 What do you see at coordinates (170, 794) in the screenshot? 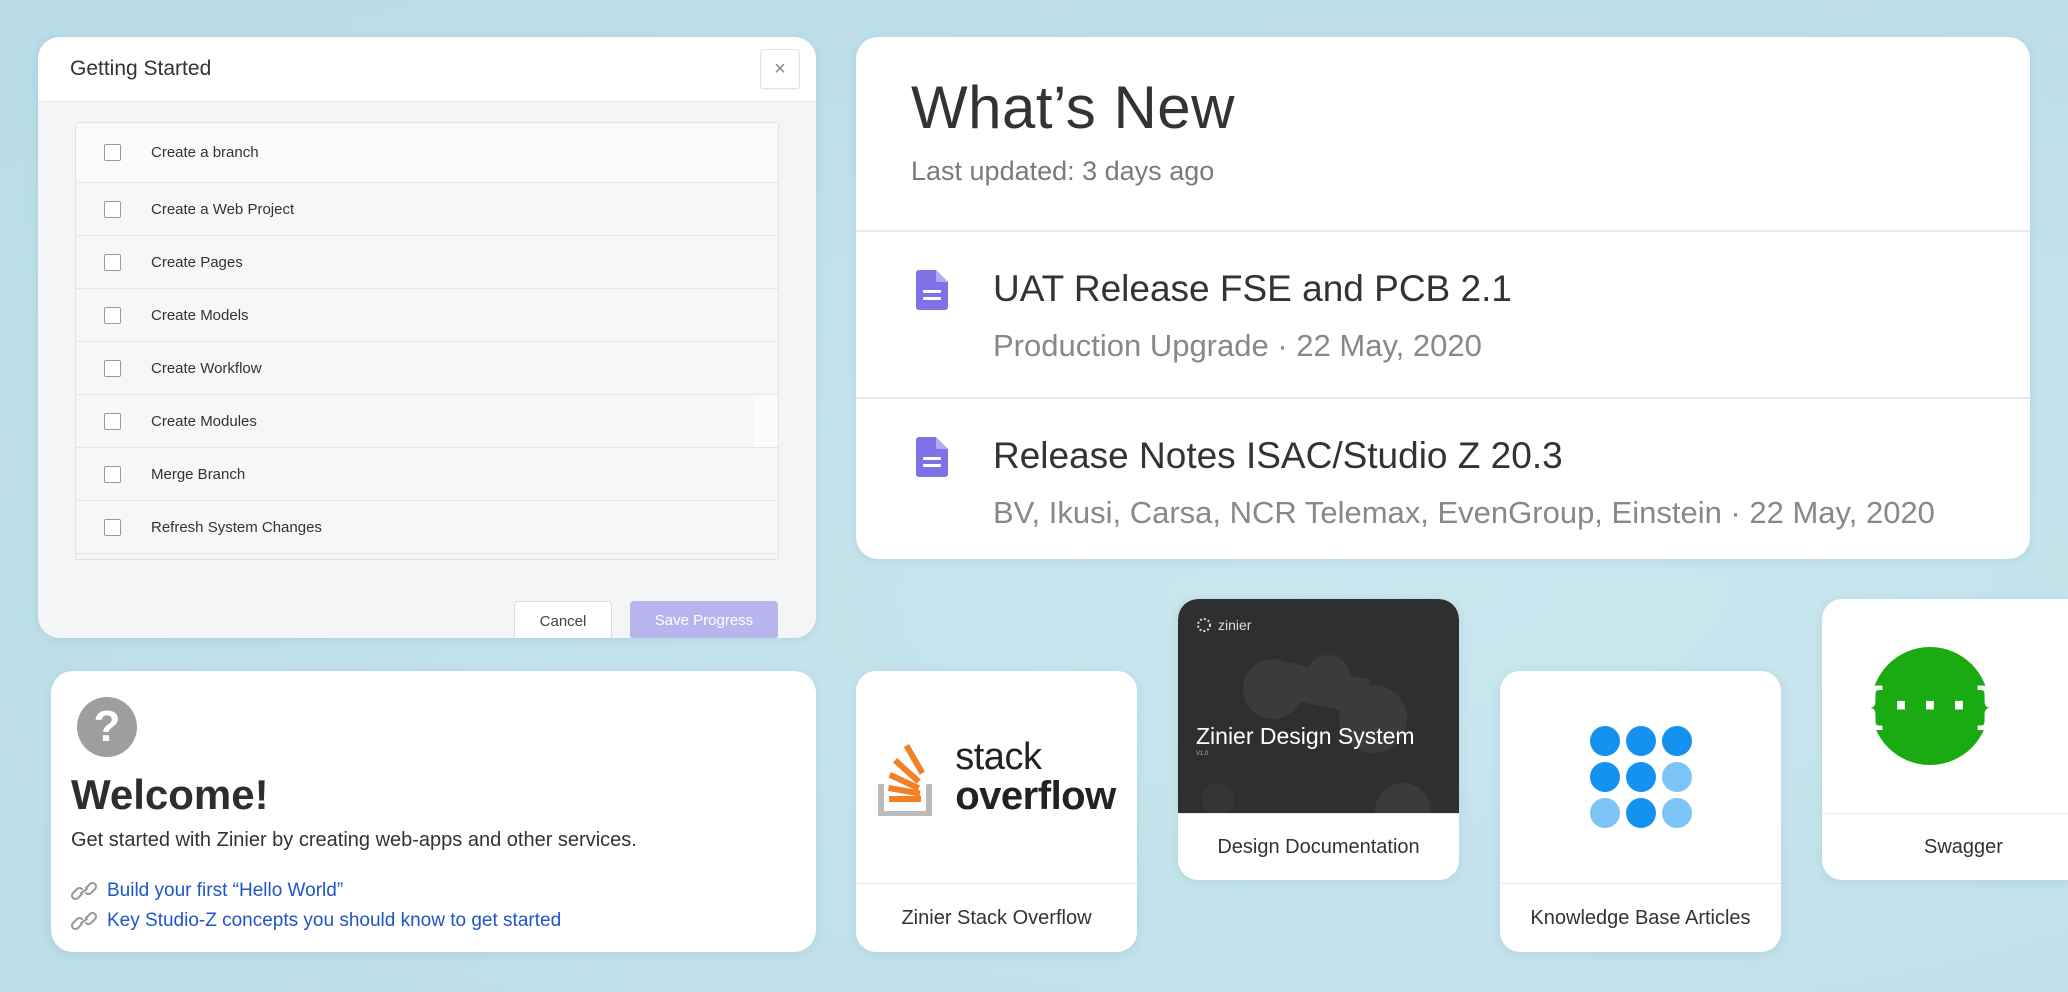
I see `welcome-title: Welcome!` at bounding box center [170, 794].